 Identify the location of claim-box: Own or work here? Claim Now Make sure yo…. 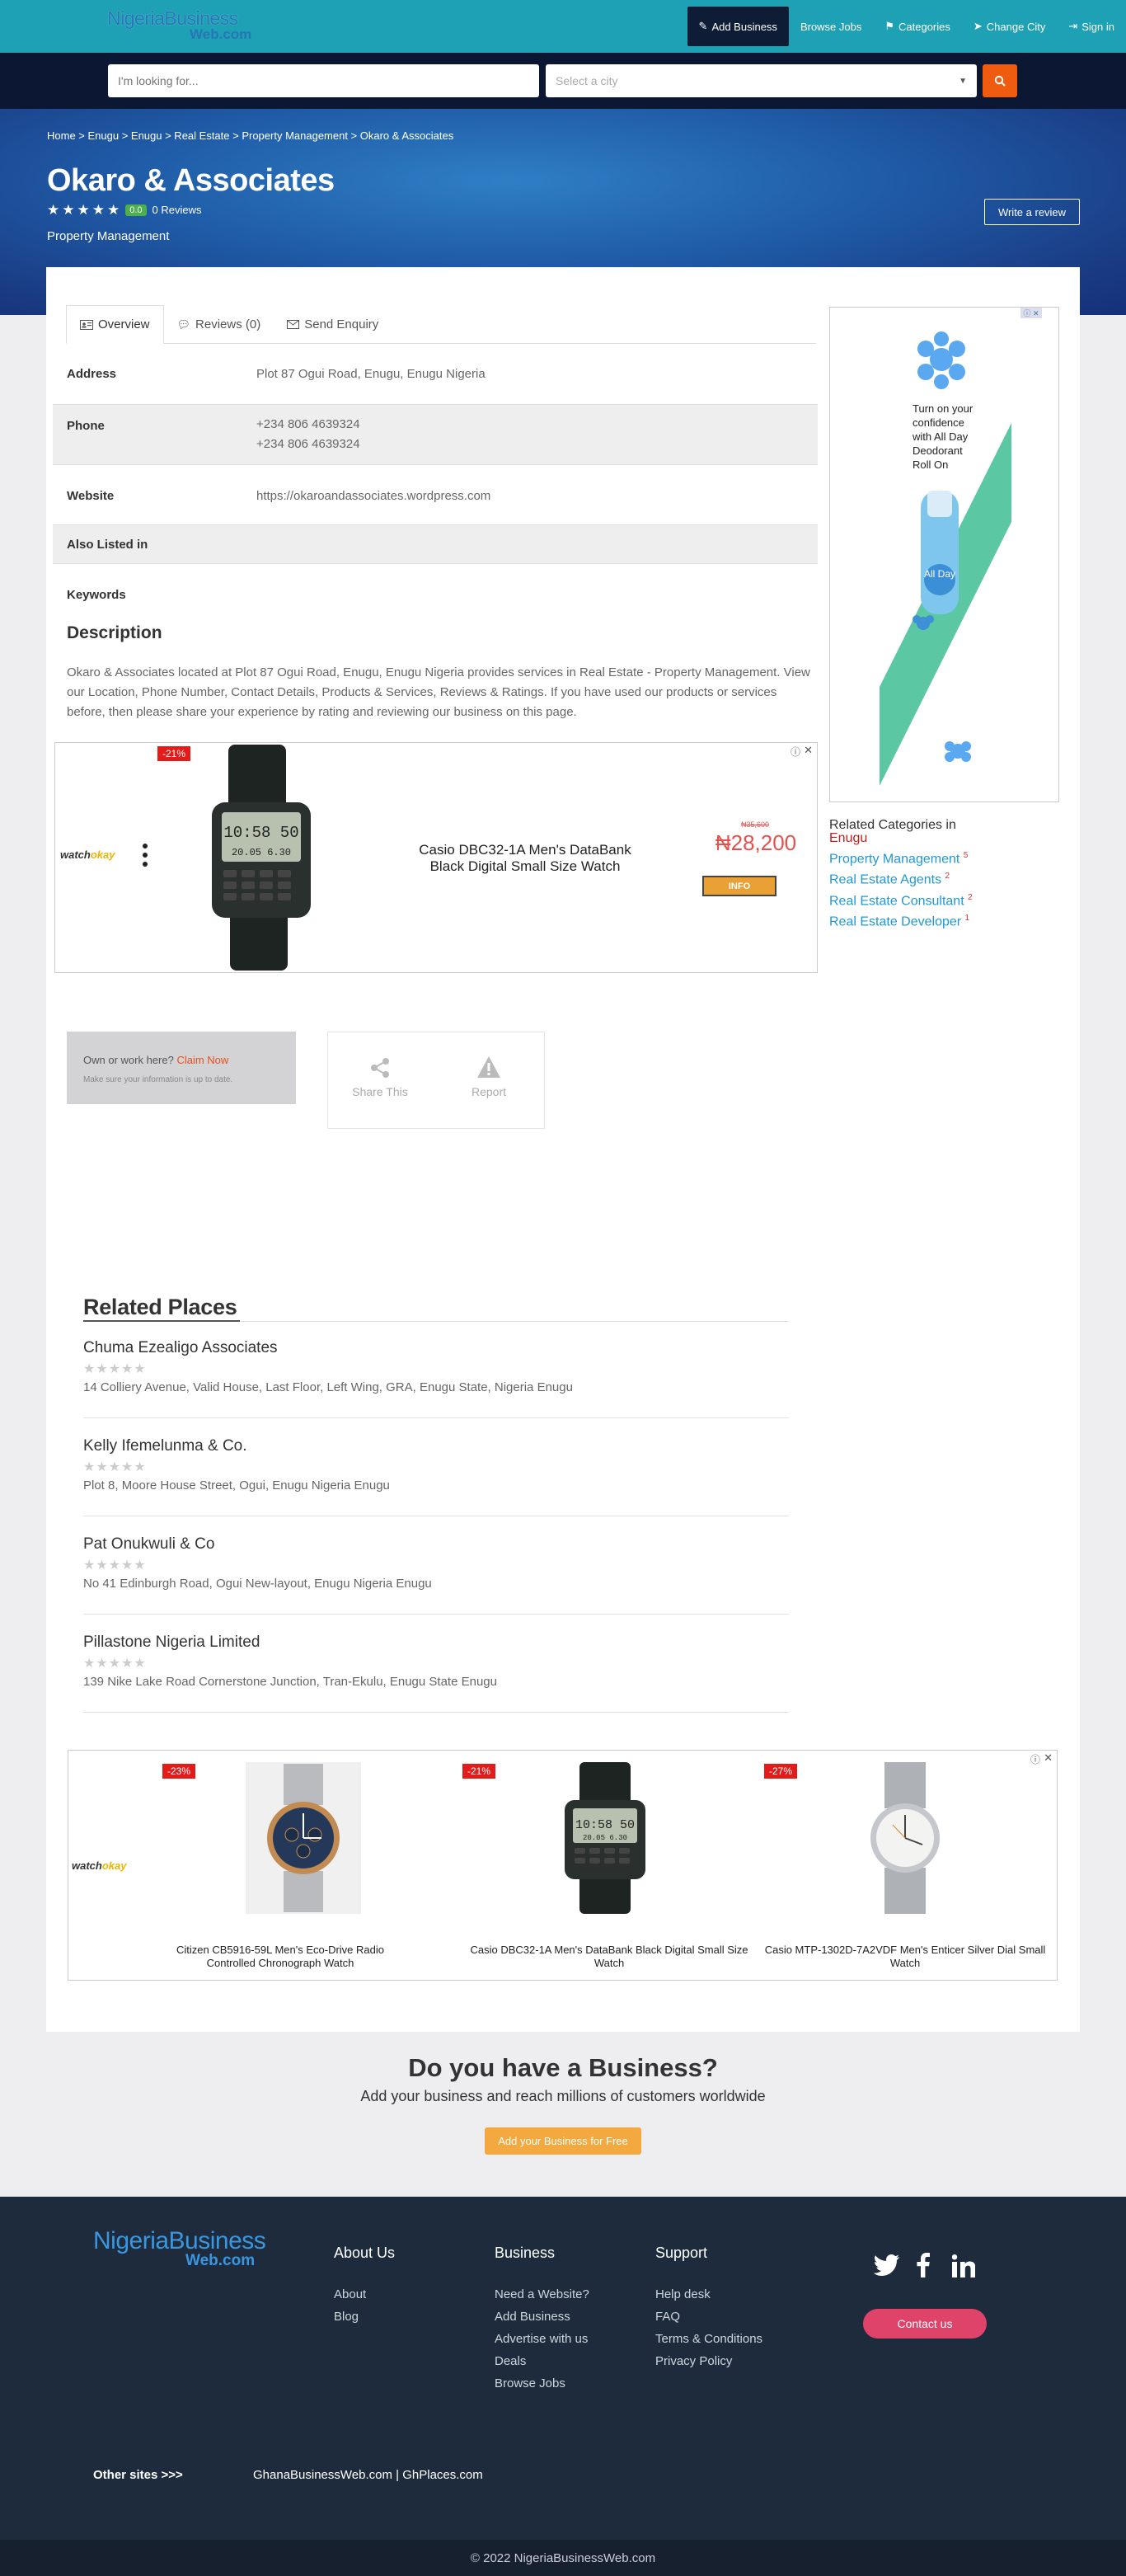
(181, 1068).